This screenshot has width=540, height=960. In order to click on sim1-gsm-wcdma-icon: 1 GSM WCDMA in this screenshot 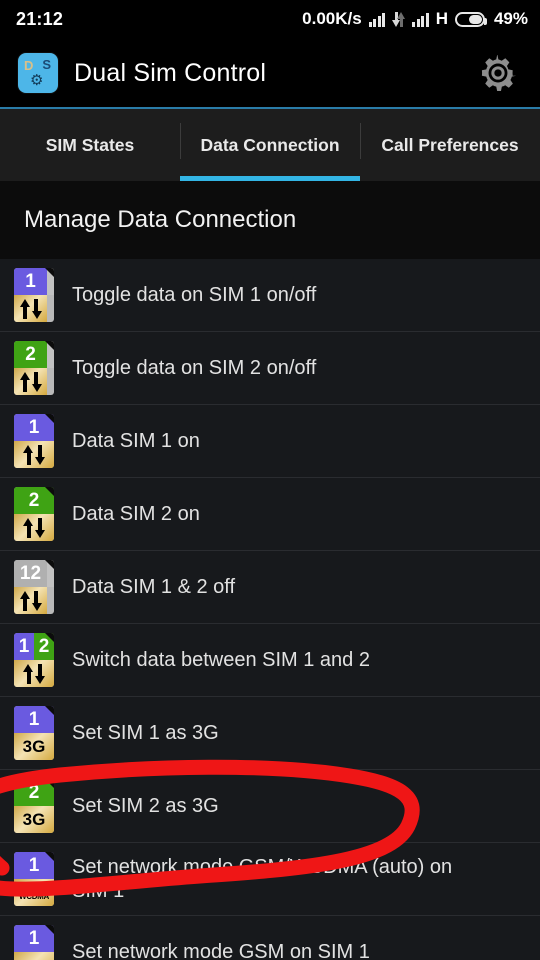, I will do `click(34, 879)`.